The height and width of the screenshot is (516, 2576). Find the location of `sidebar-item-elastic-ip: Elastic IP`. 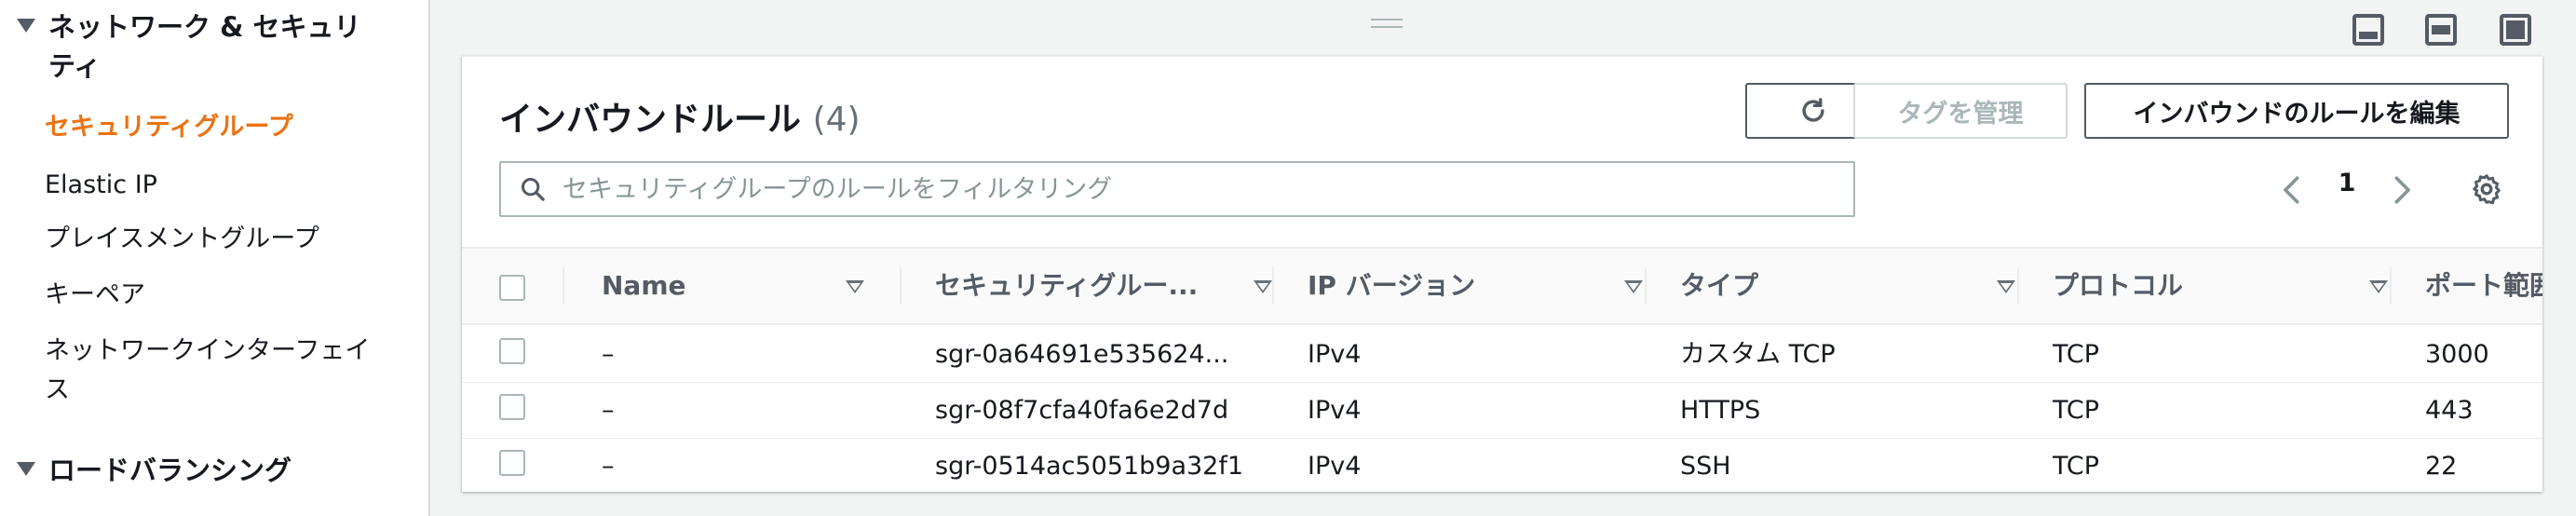

sidebar-item-elastic-ip: Elastic IP is located at coordinates (101, 185).